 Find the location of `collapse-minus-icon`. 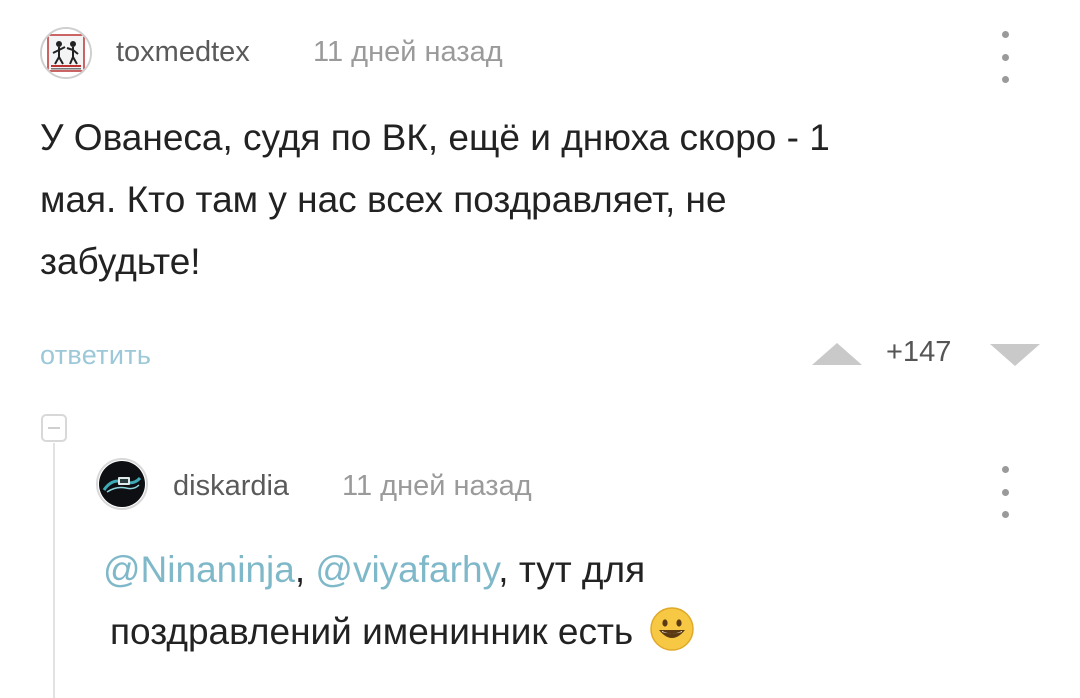

collapse-minus-icon is located at coordinates (54, 428).